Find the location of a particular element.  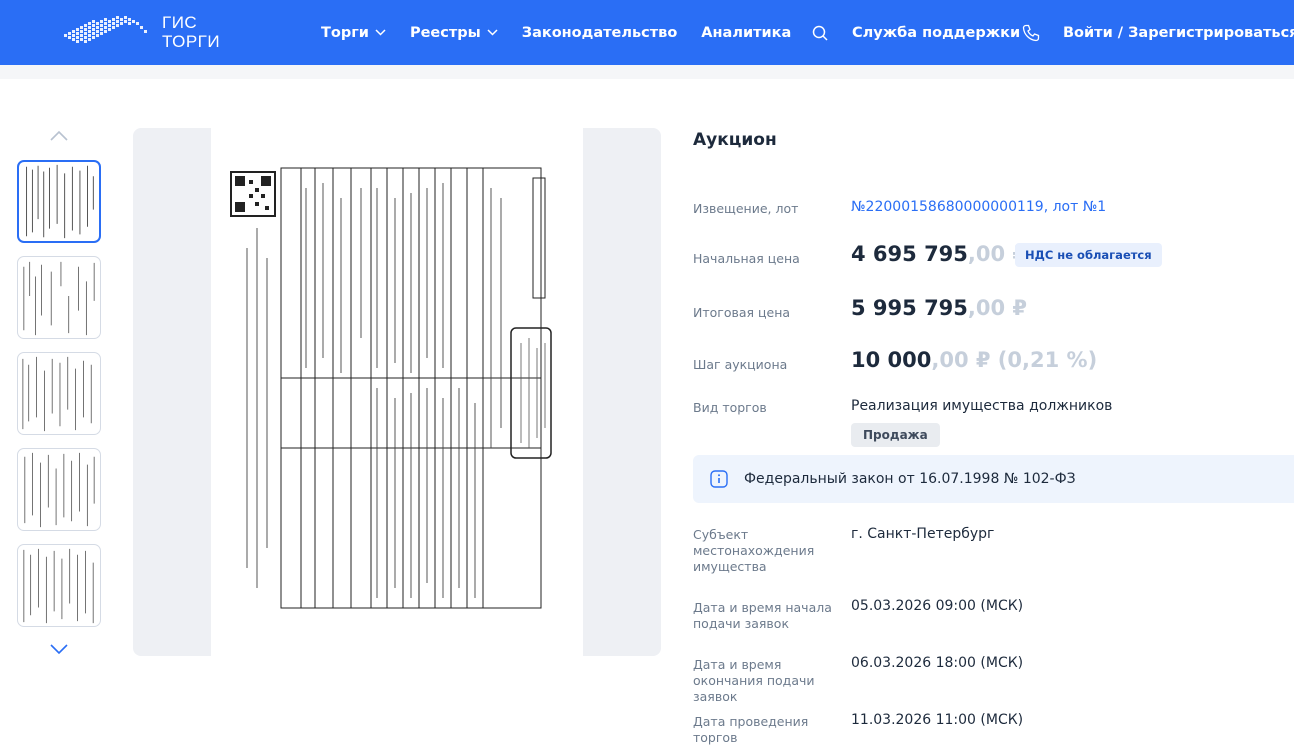

law-info-box: Федеральный закон от 16.07.1998 № 102-ФЗ is located at coordinates (993, 479).